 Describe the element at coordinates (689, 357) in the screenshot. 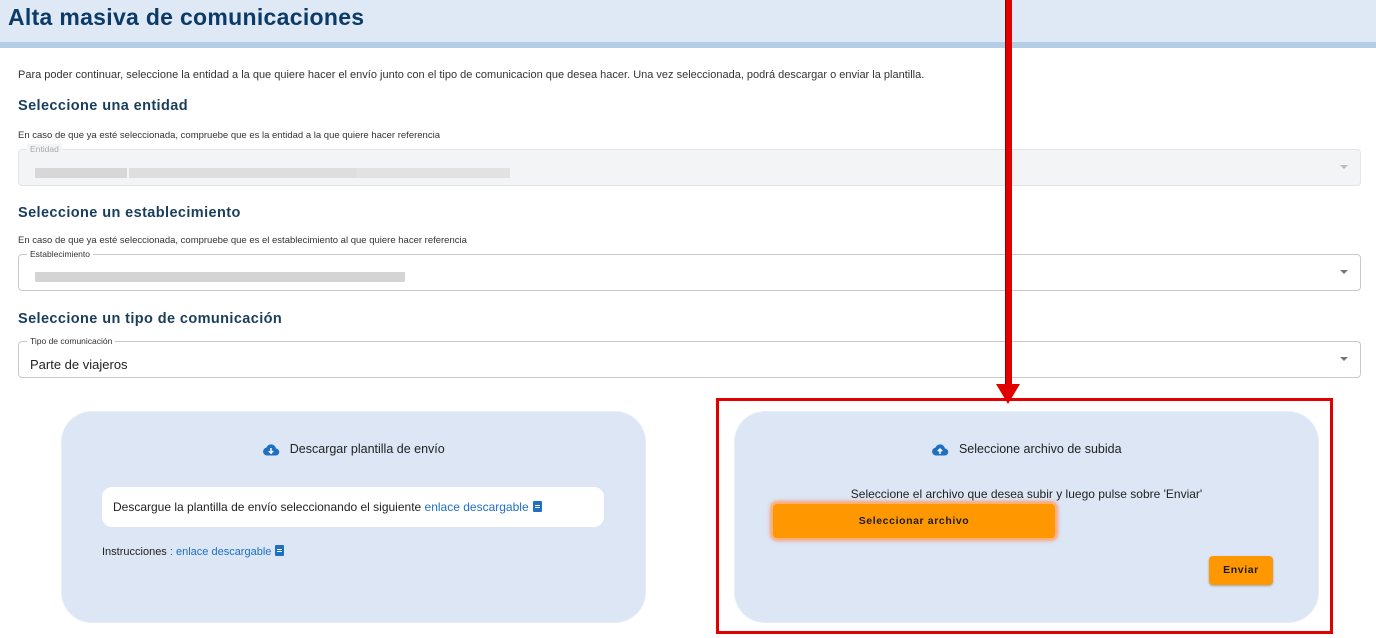

I see `comm-type-select: Tipo de comunicación Parte de viajeros` at that location.